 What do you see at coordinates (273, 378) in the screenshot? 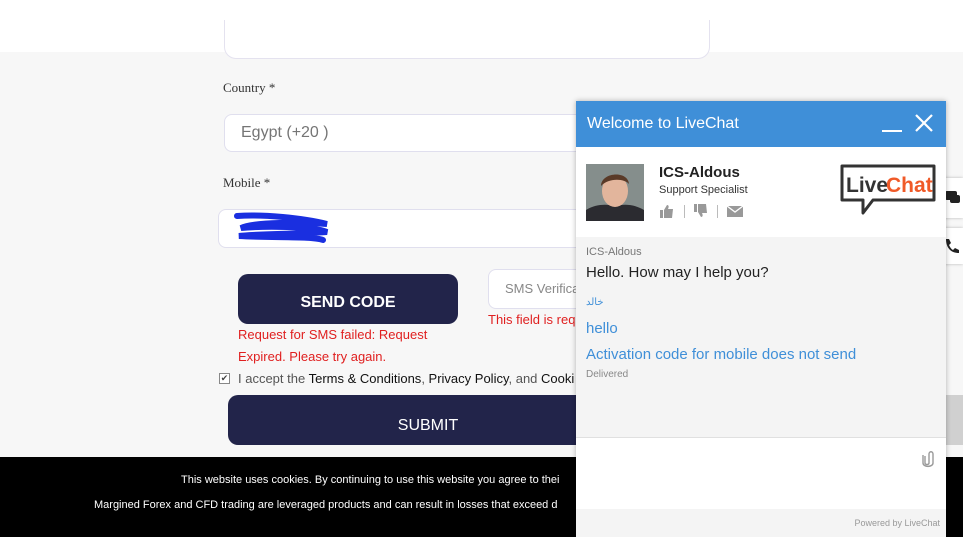
I see `terms-prefix: I accept the` at bounding box center [273, 378].